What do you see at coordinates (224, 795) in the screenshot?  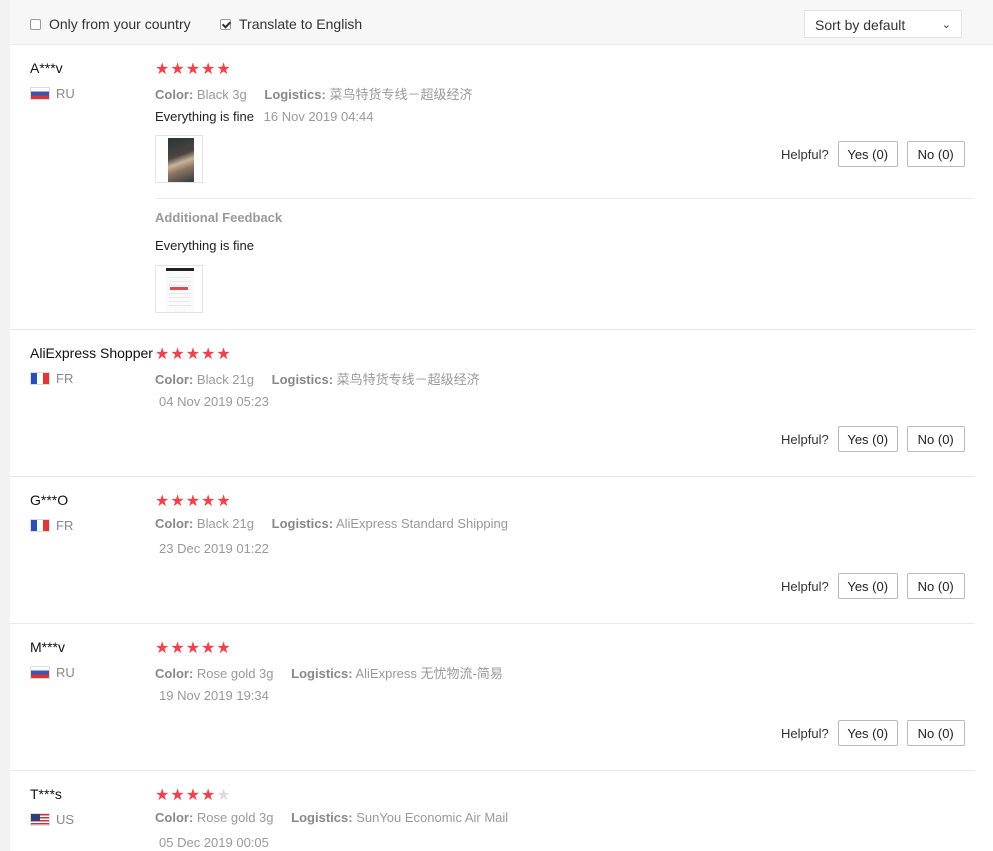 I see `star-empty-icon: ★` at bounding box center [224, 795].